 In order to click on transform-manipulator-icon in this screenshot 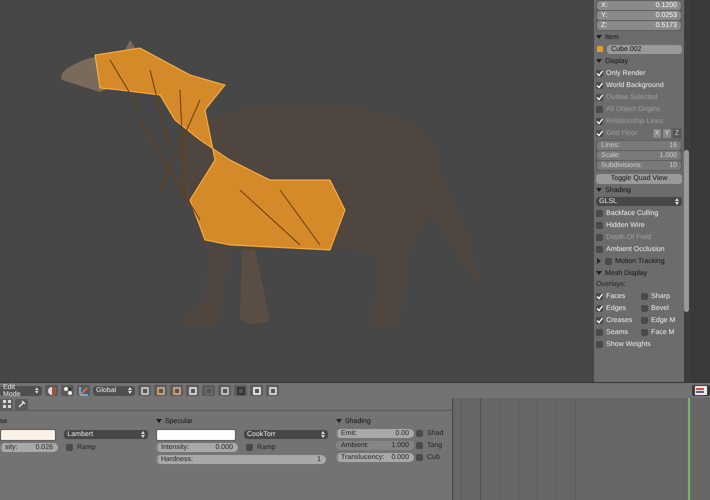, I will do `click(83, 390)`.